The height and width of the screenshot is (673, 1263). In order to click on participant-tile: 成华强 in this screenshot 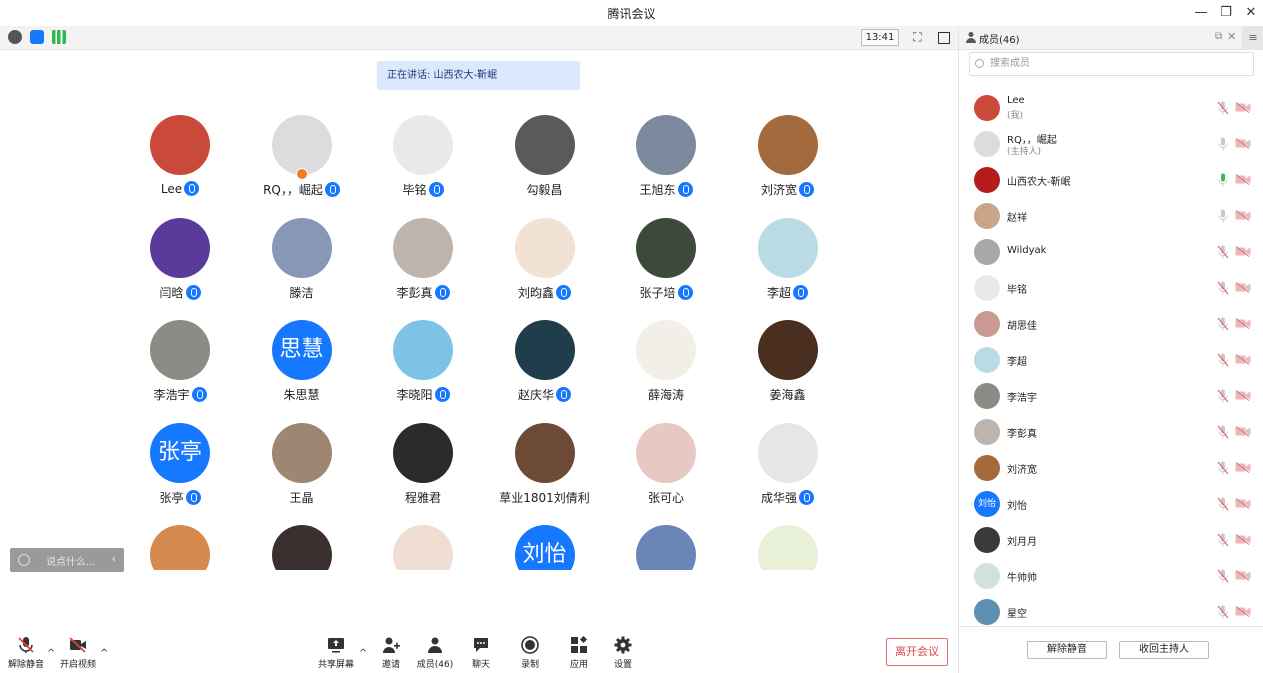, I will do `click(784, 472)`.